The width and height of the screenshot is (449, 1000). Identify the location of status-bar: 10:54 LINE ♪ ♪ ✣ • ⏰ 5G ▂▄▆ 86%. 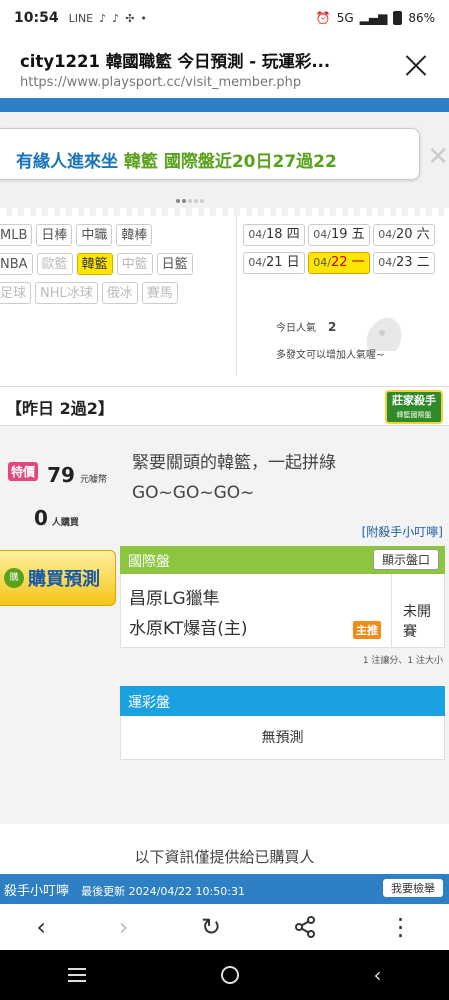
(224, 18).